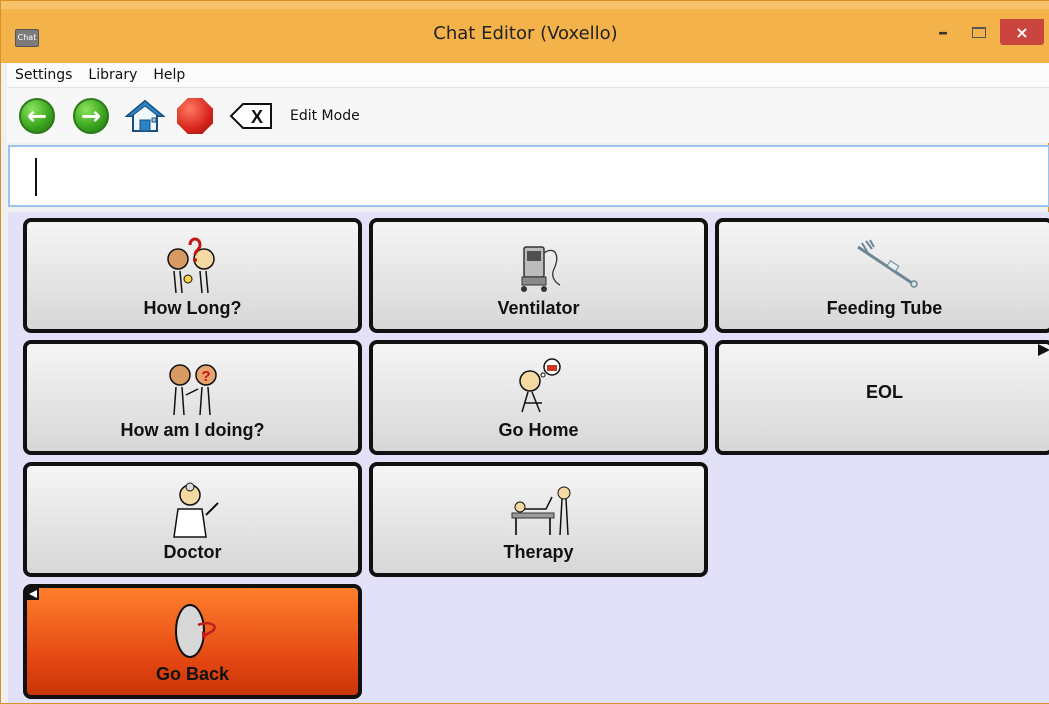  I want to click on stop-button, so click(195, 116).